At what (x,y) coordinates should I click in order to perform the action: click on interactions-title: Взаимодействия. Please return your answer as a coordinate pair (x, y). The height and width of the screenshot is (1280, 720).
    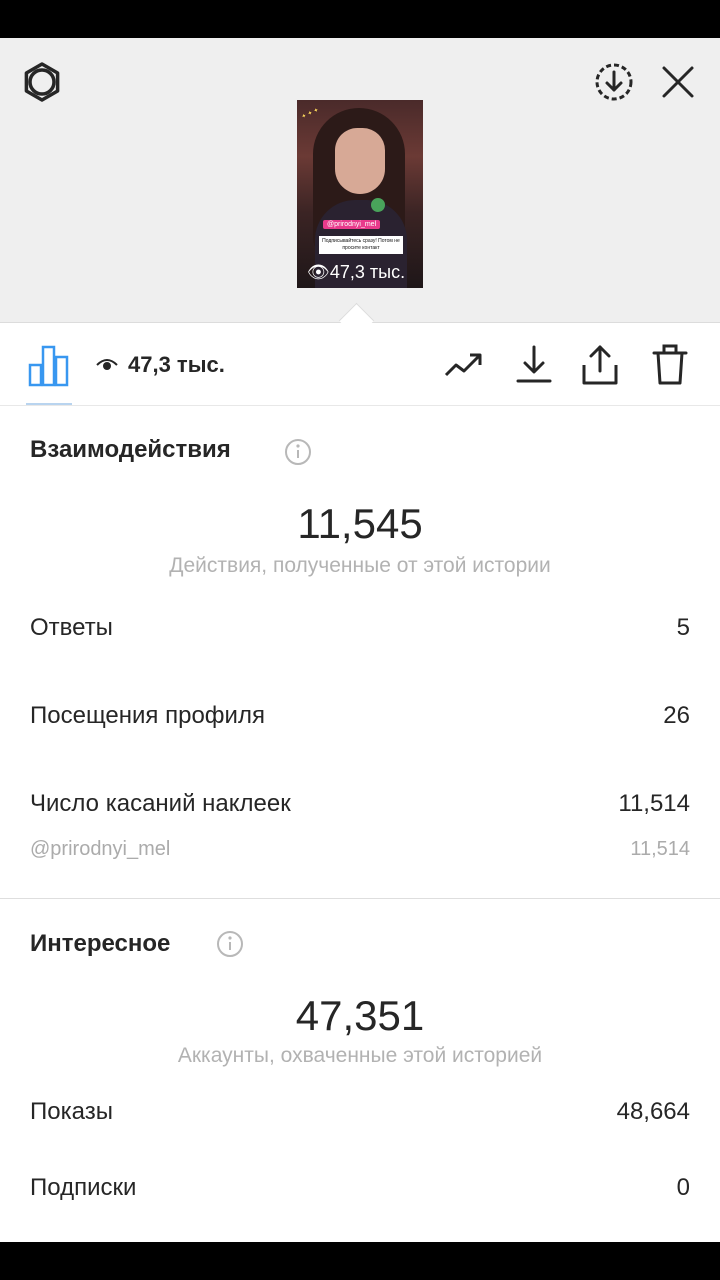
    Looking at the image, I should click on (130, 449).